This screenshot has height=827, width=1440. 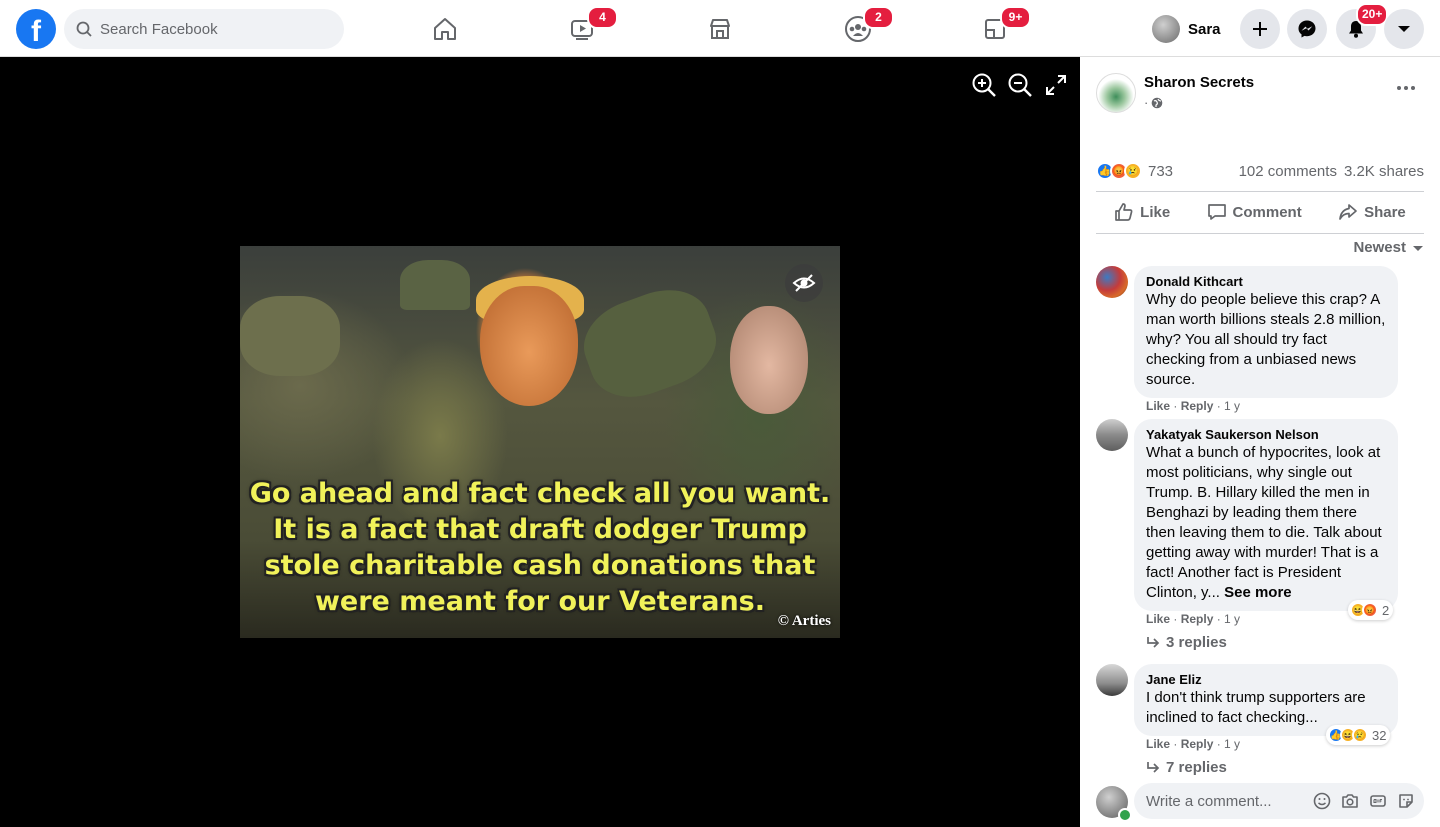 I want to click on reaction-summary: 👍 😡 😢 733 102 comments 3.2K shares, so click(x=1260, y=171).